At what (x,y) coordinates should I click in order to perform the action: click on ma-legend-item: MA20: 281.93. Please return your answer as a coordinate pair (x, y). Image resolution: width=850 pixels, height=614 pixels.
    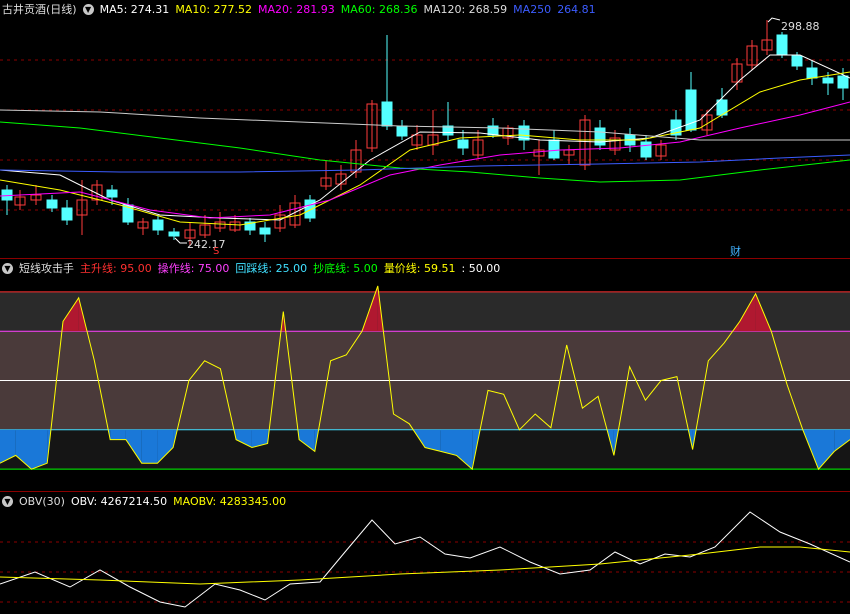
    Looking at the image, I should click on (296, 9).